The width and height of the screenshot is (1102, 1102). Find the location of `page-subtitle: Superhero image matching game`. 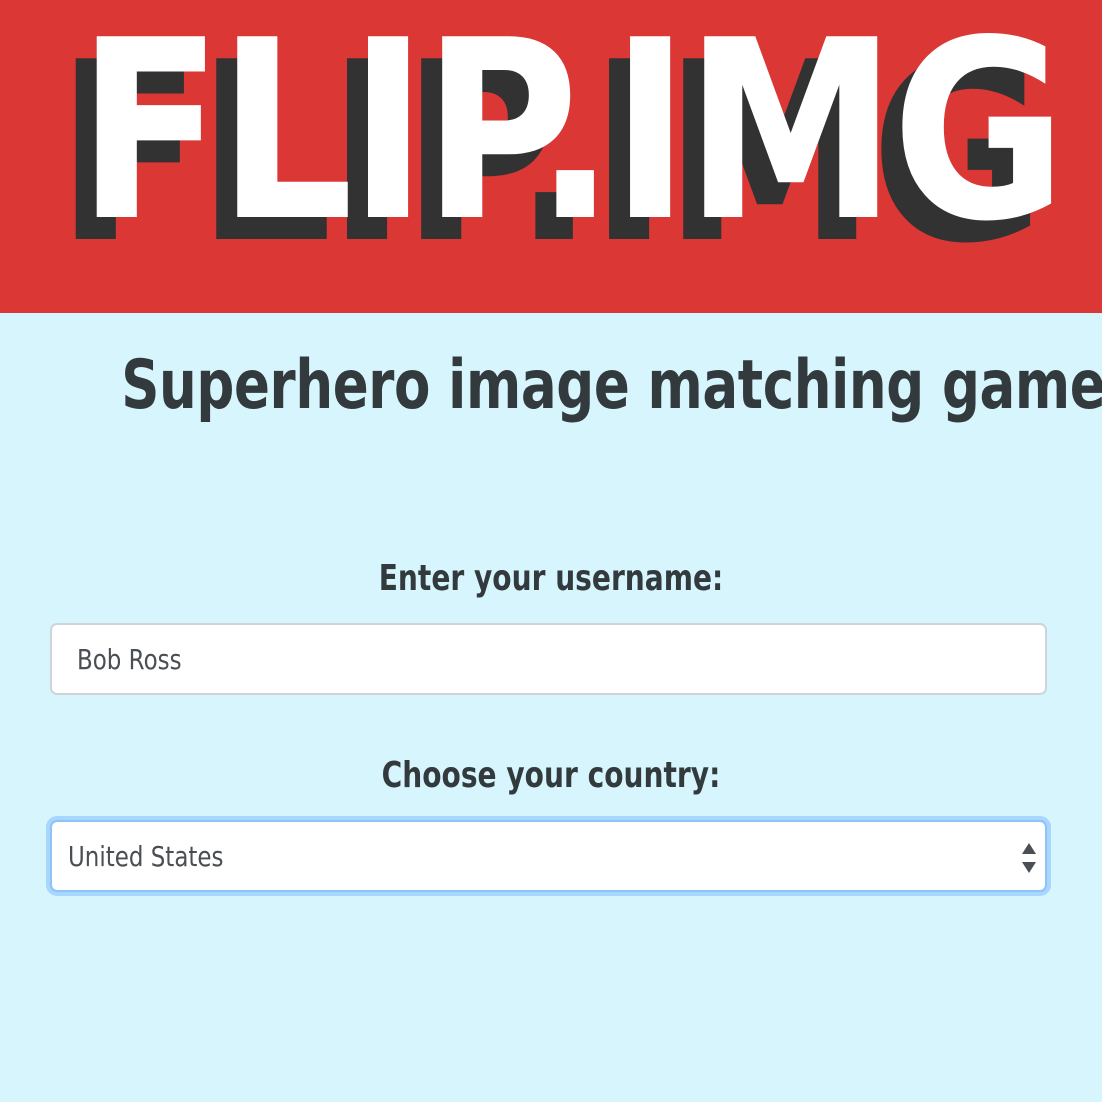

page-subtitle: Superhero image matching game is located at coordinates (611, 385).